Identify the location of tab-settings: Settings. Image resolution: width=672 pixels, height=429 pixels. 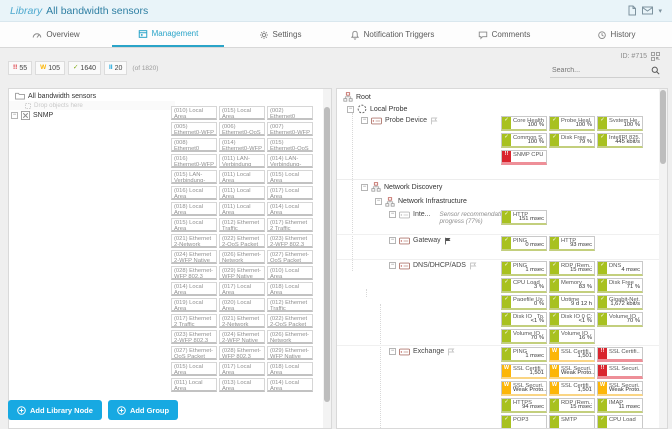
(280, 34).